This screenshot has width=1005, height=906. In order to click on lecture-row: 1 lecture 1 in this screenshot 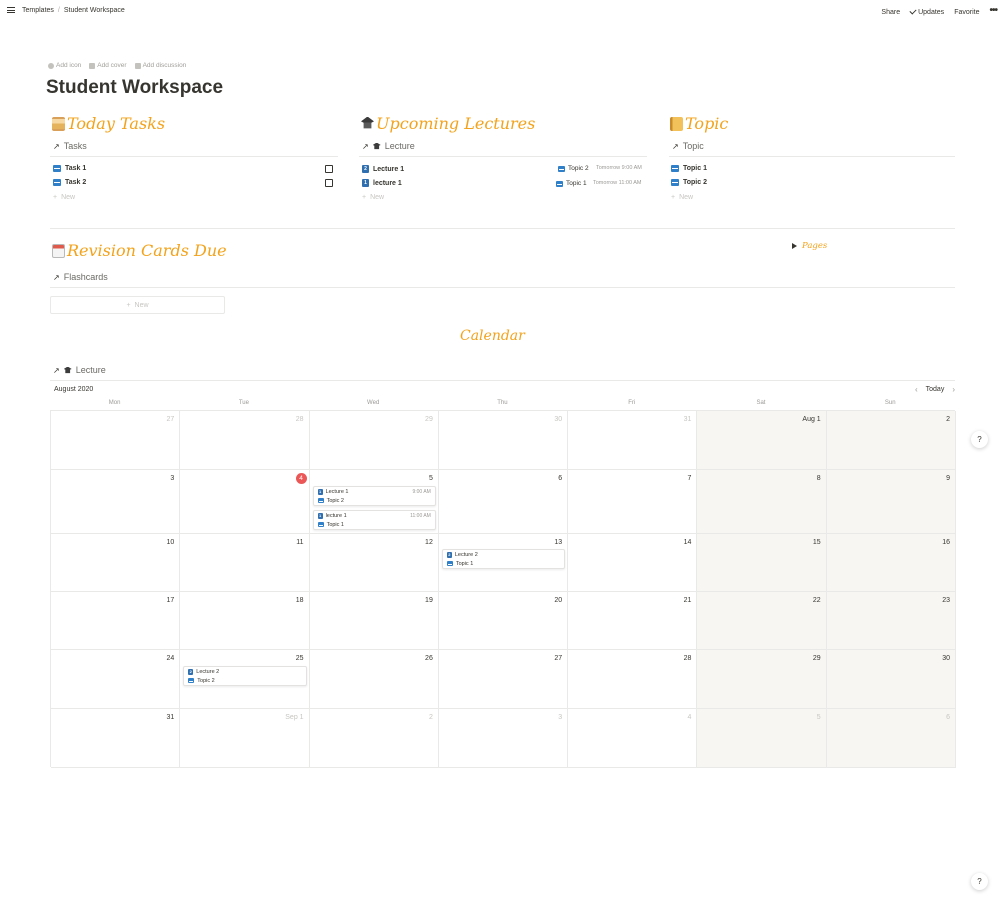, I will do `click(382, 183)`.